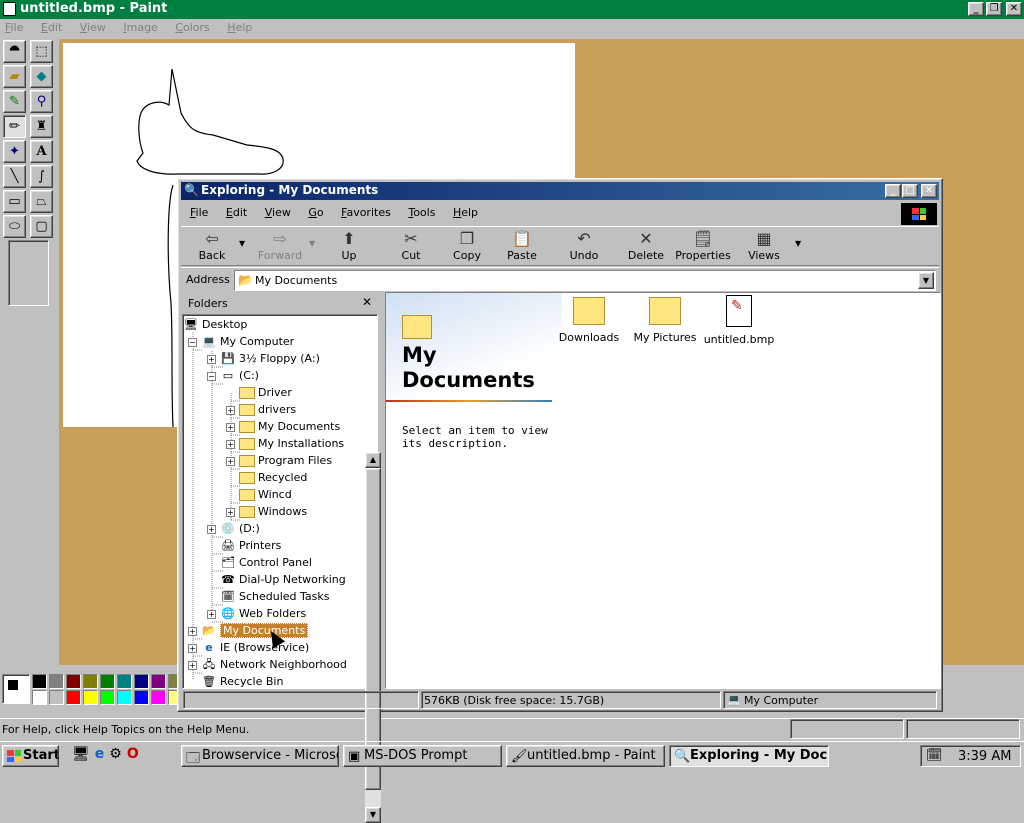 The height and width of the screenshot is (823, 1024). Describe the element at coordinates (274, 596) in the screenshot. I see `tree-scheduled-tasks: 🗓 Scheduled Tasks` at that location.